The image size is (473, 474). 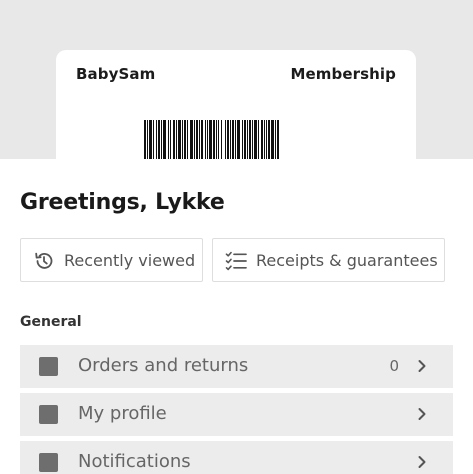 I want to click on menu-item-orders-returns: Orders and returns 0, so click(x=236, y=366).